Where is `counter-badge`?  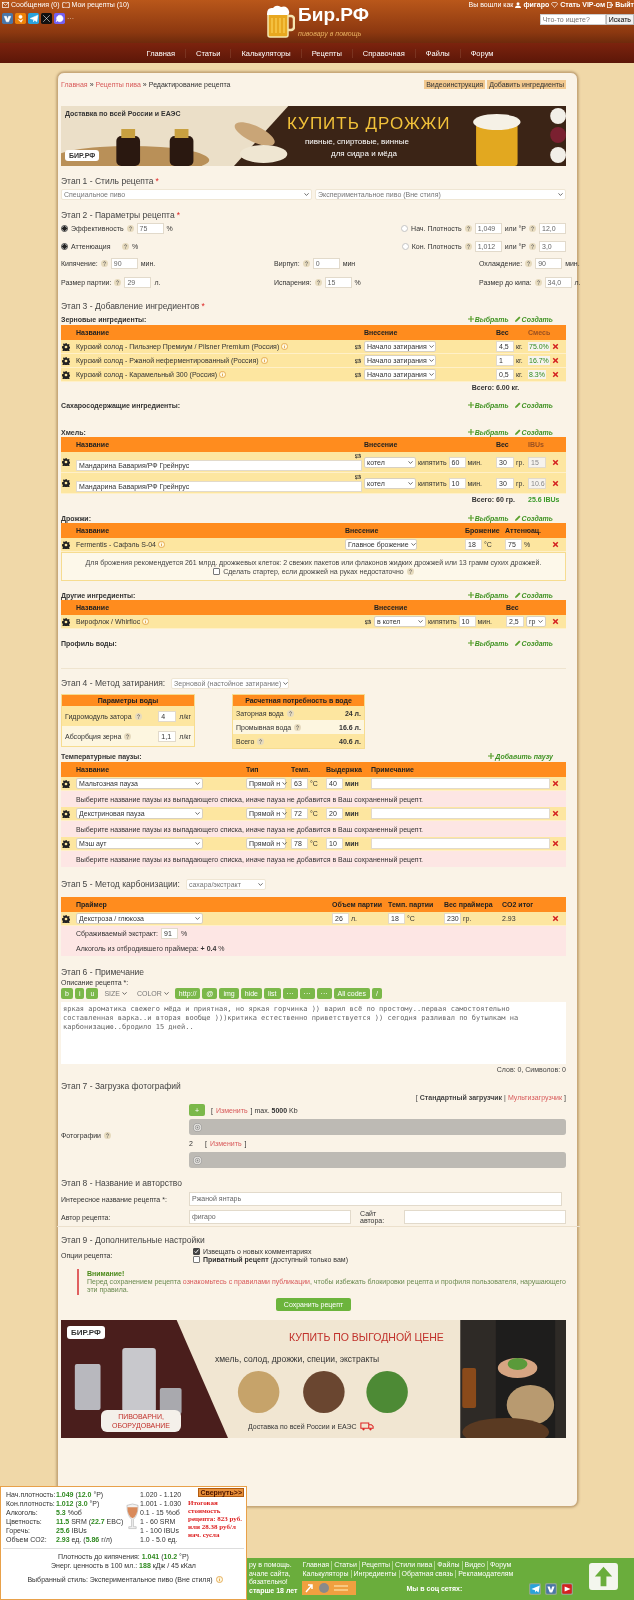 counter-badge is located at coordinates (329, 1588).